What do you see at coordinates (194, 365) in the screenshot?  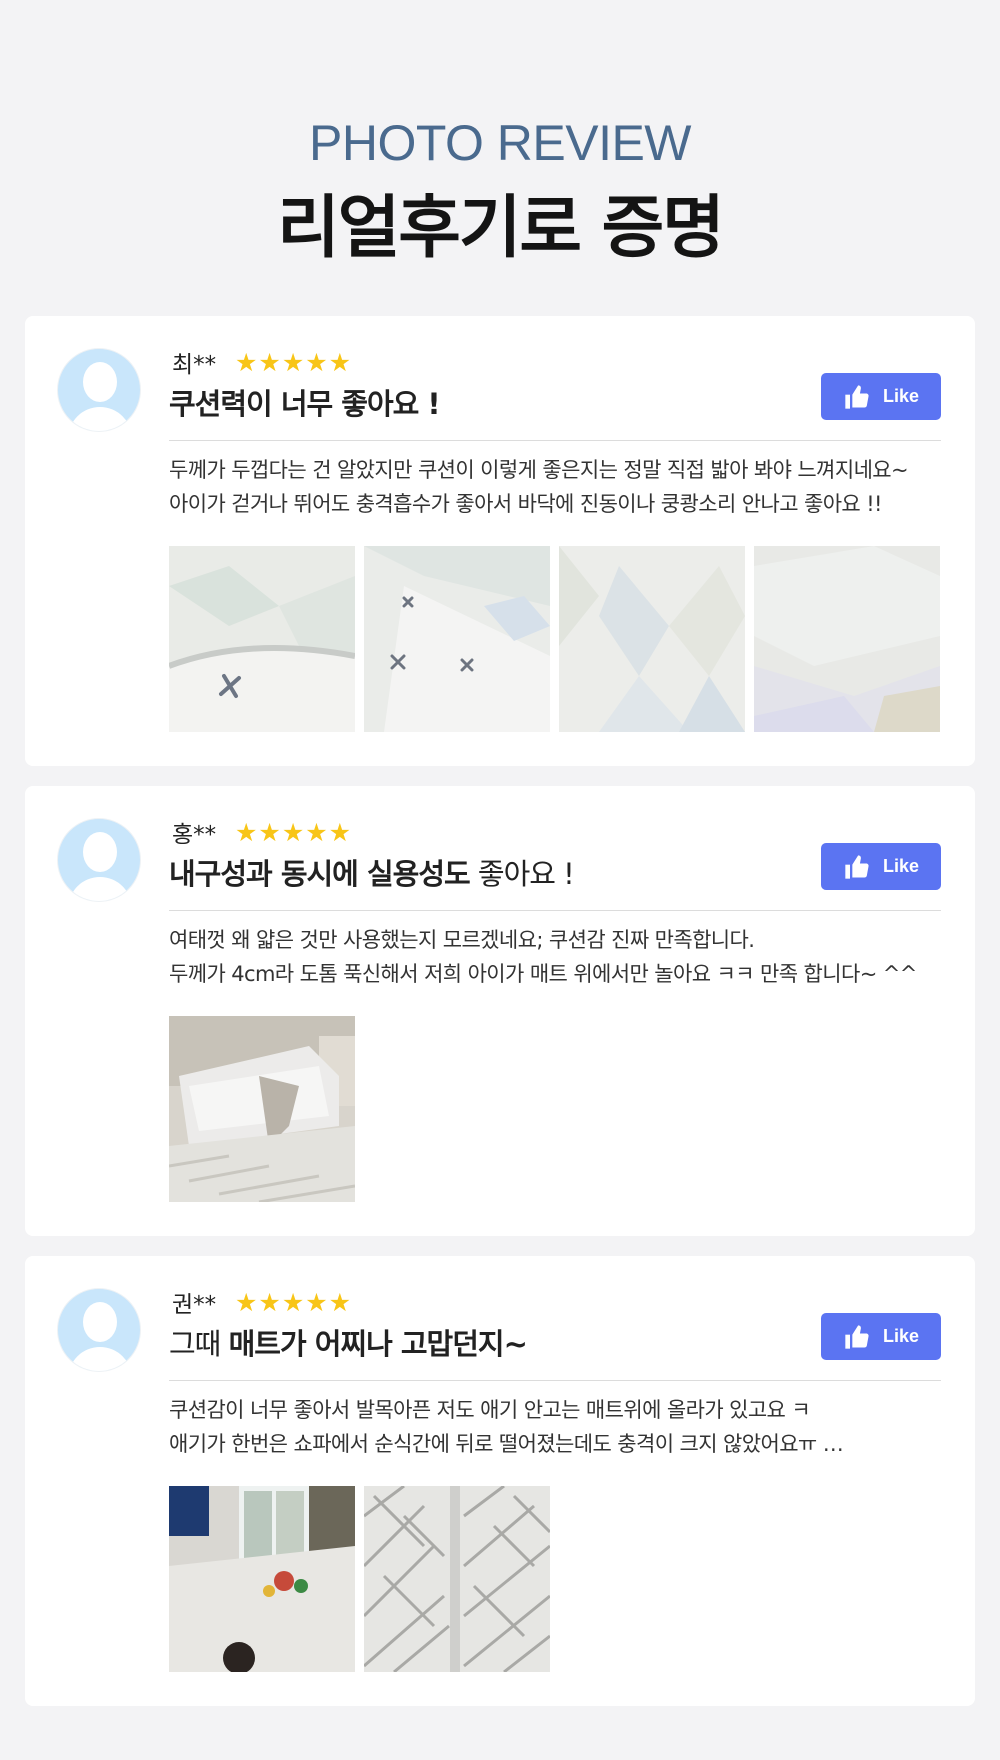 I see `reviewer-name: 최**` at bounding box center [194, 365].